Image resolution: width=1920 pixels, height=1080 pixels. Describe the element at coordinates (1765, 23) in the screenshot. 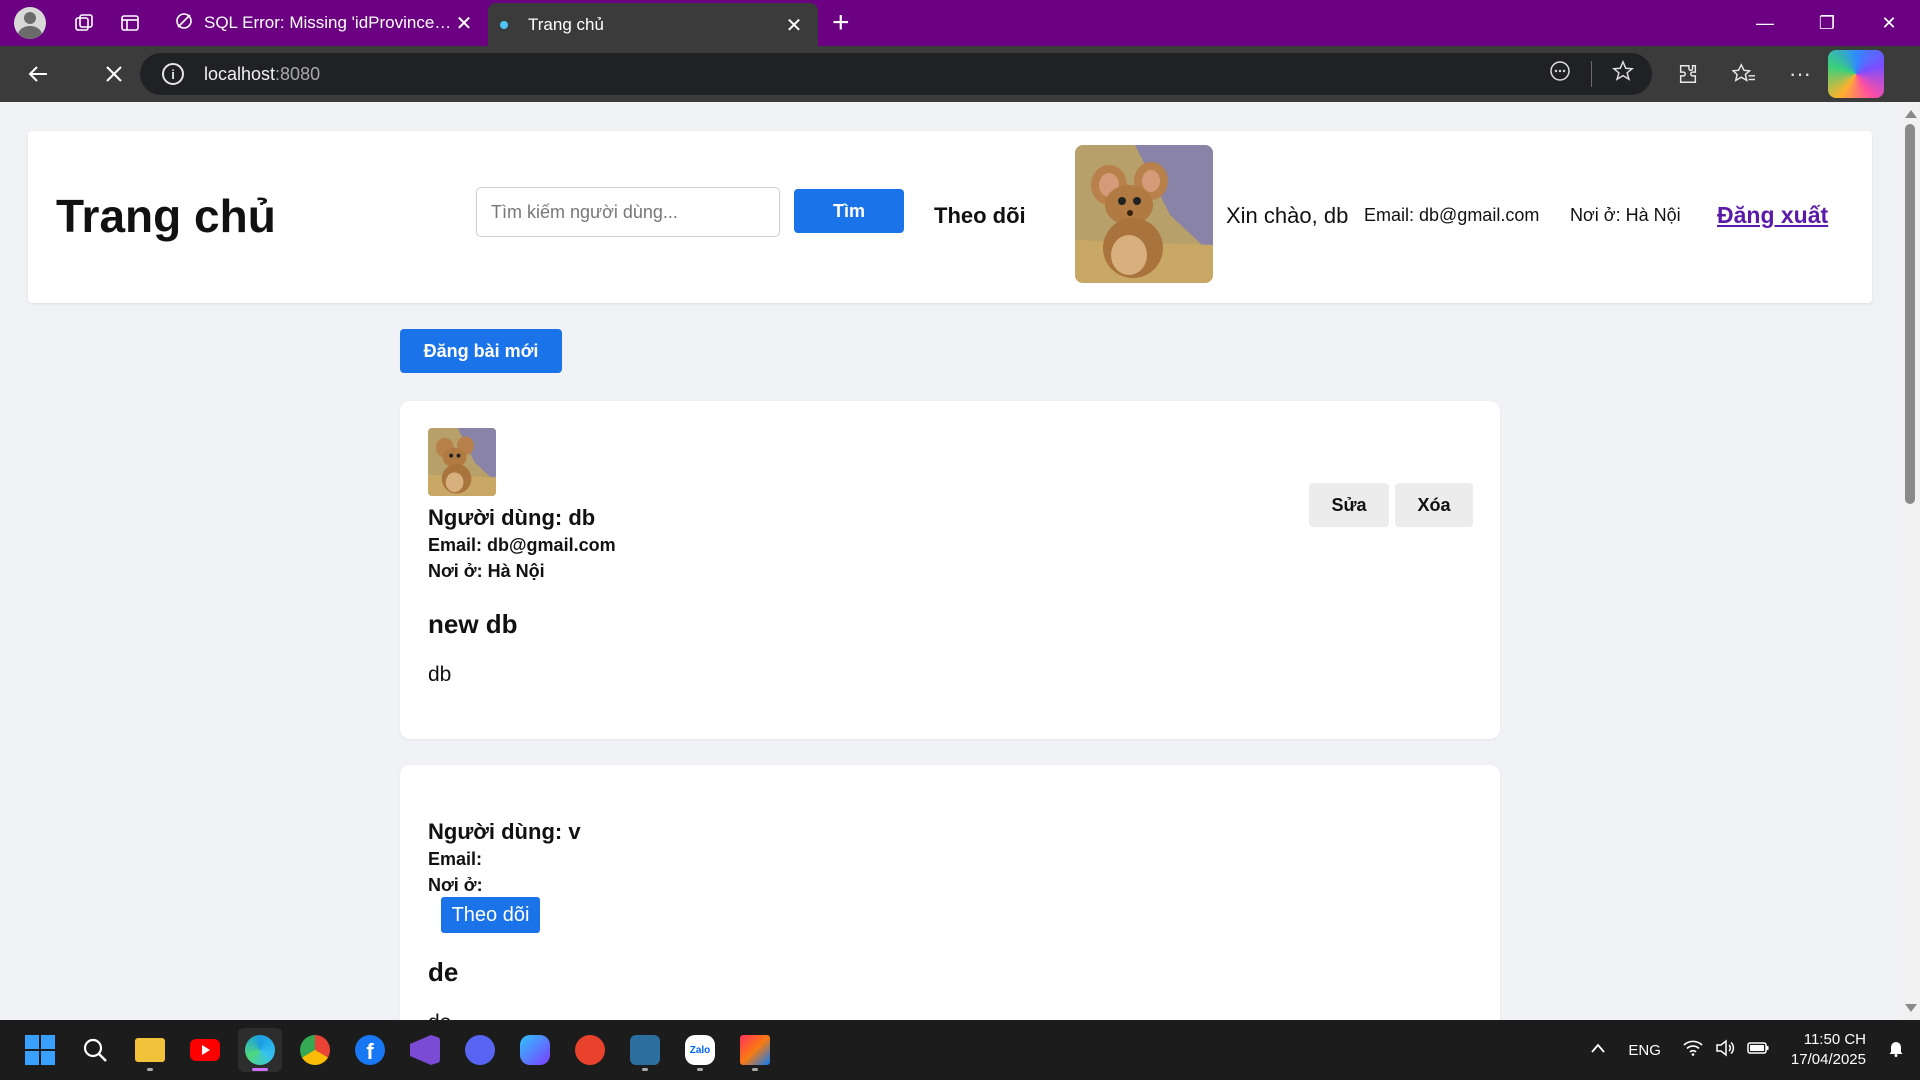

I see `minimize-icon: —` at that location.